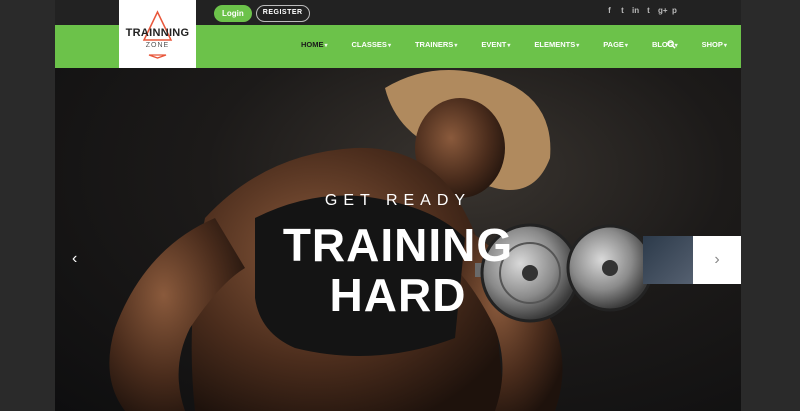  What do you see at coordinates (663, 10) in the screenshot?
I see `google-plus-icon: g+` at bounding box center [663, 10].